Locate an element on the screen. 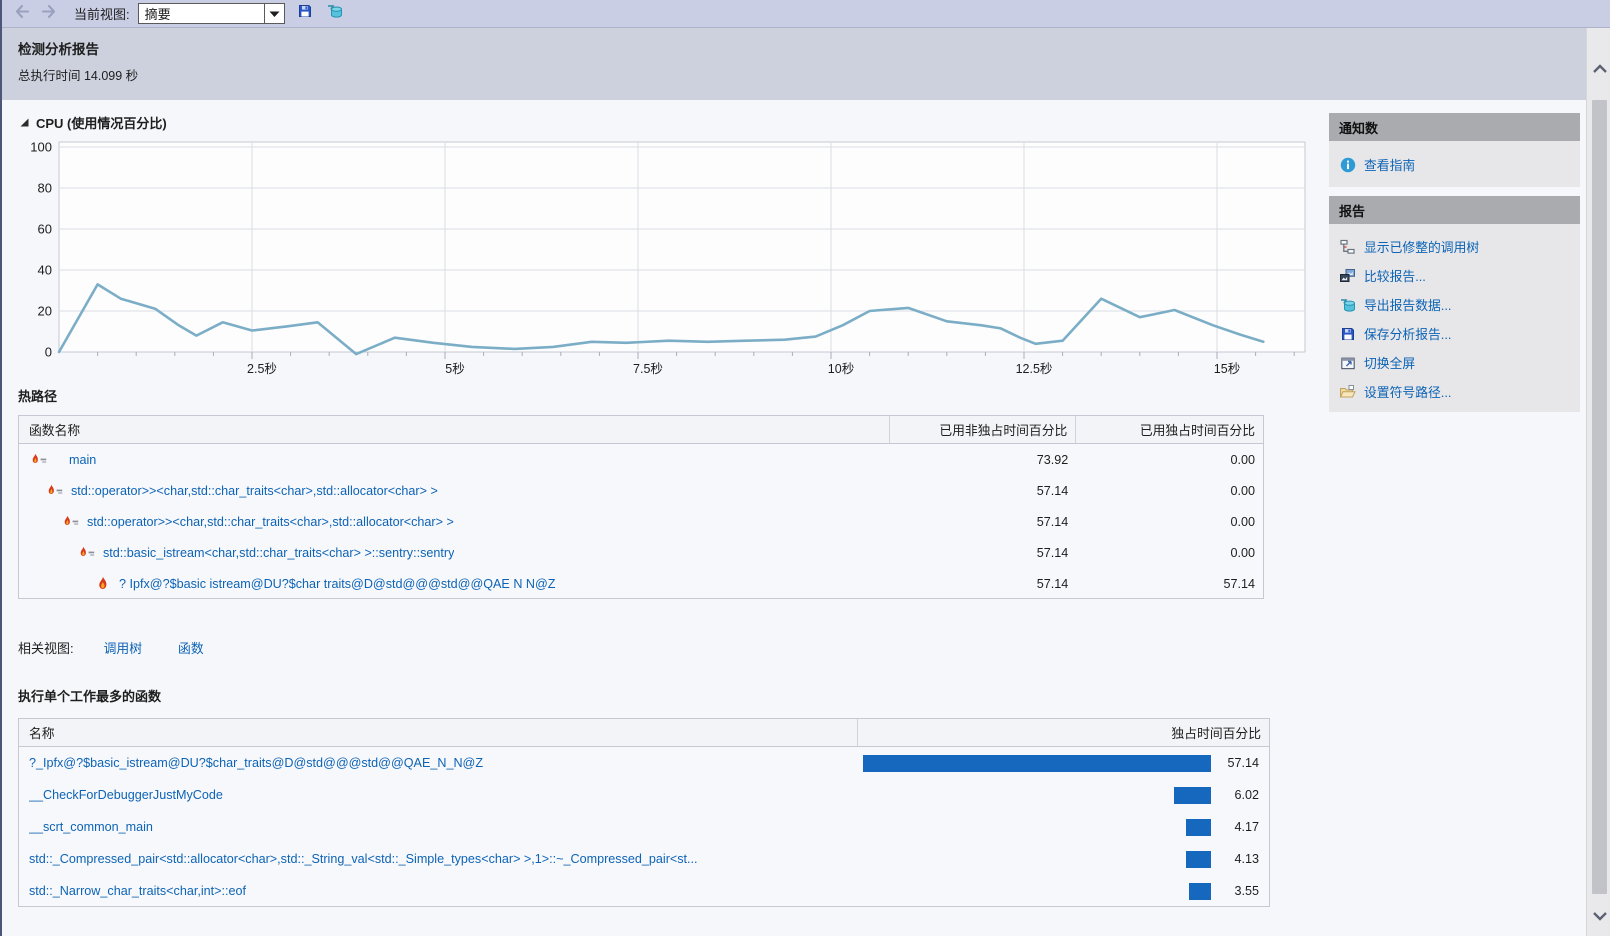 The image size is (1610, 936). related-view-functions-link: 函数 is located at coordinates (191, 647).